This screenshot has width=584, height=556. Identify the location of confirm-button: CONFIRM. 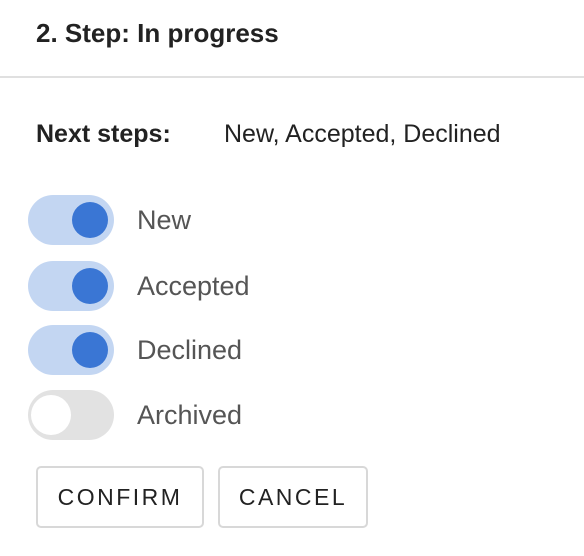
(120, 497).